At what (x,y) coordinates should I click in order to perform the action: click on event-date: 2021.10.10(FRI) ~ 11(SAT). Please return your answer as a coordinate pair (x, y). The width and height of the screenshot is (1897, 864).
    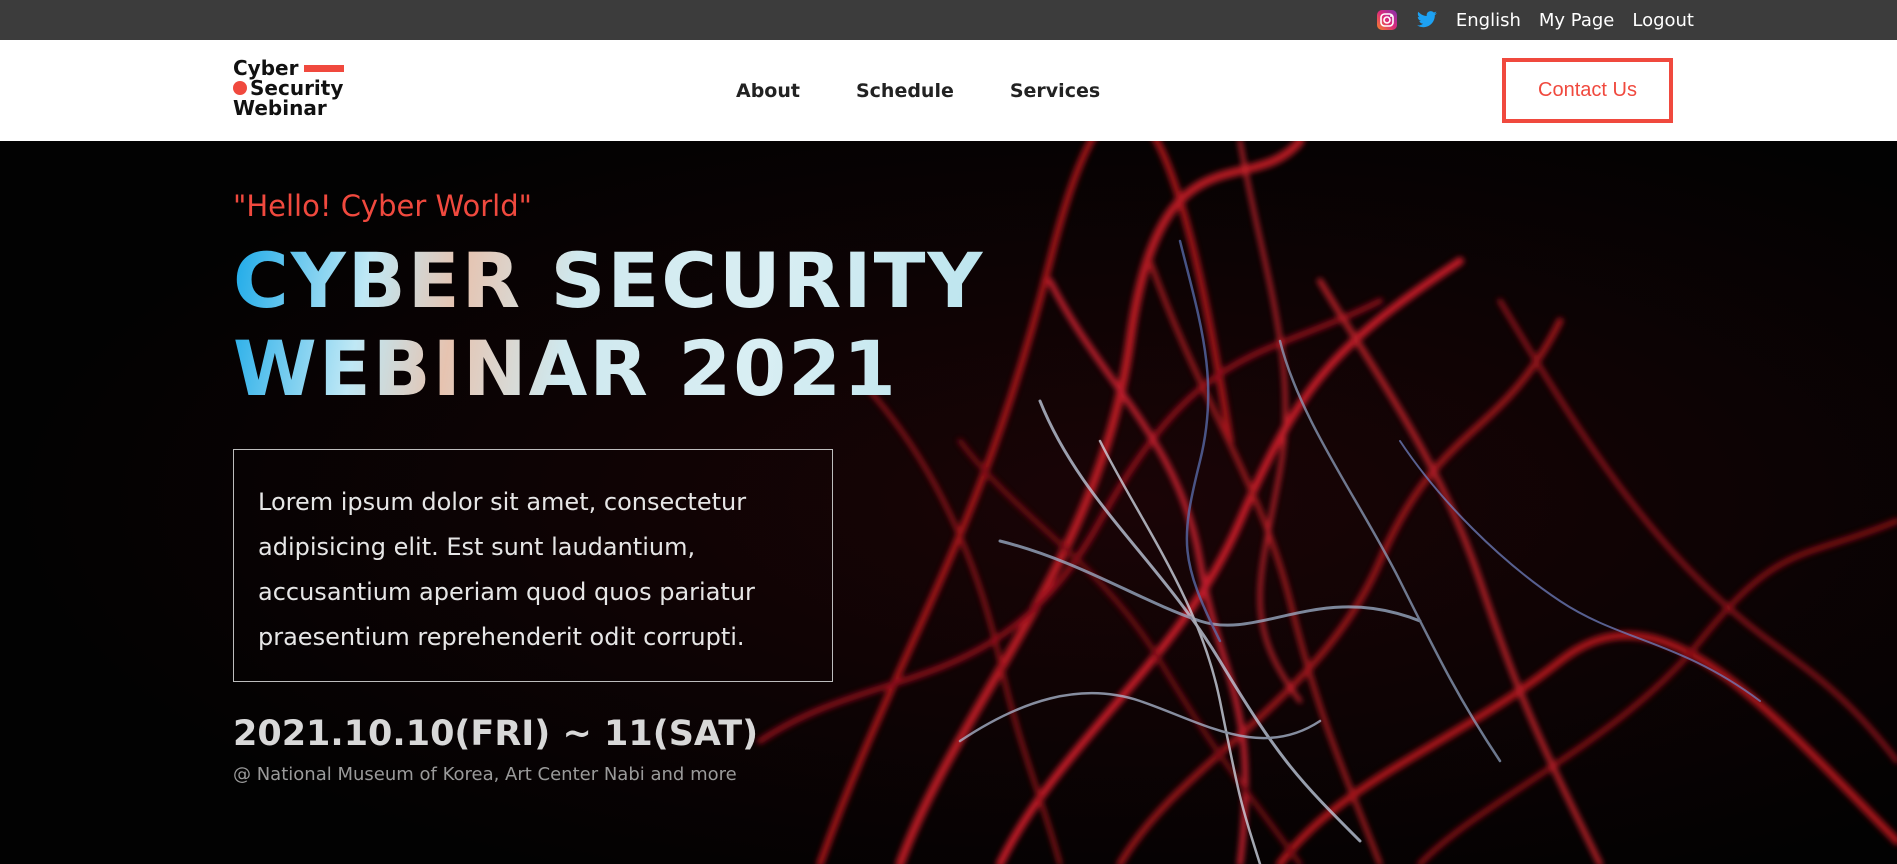
    Looking at the image, I should click on (496, 734).